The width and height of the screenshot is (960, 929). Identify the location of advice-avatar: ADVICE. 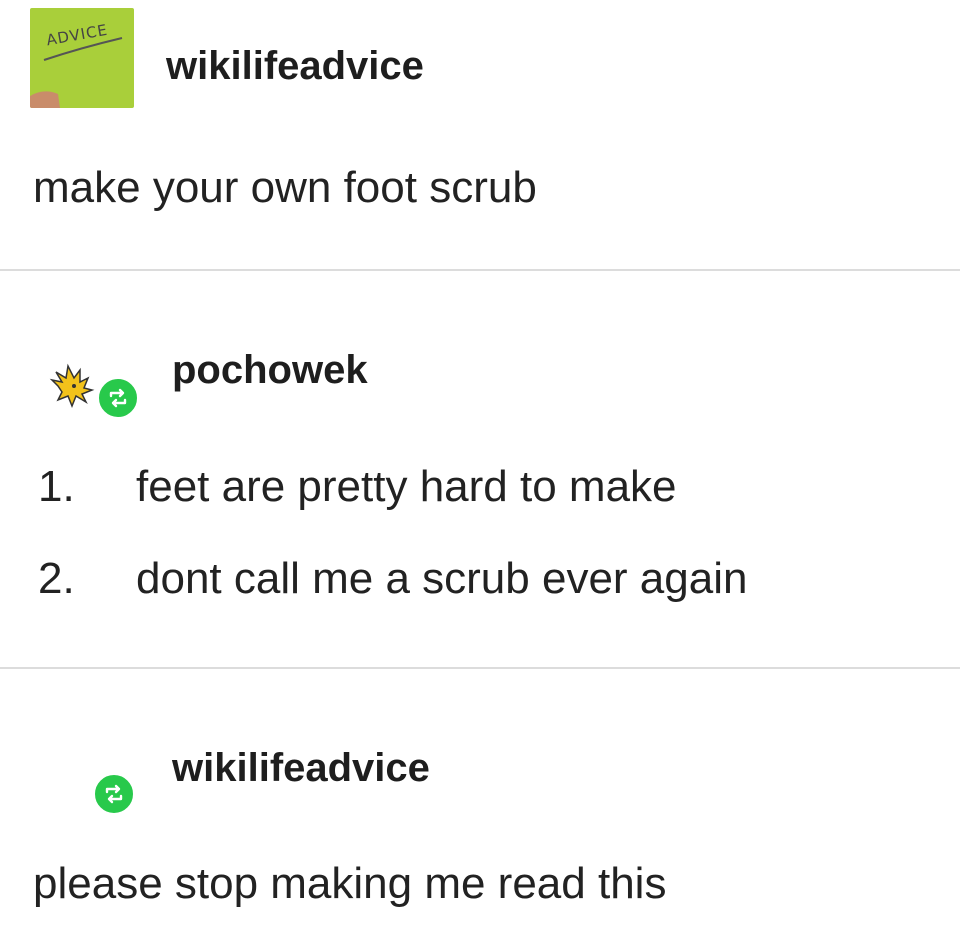
(82, 58).